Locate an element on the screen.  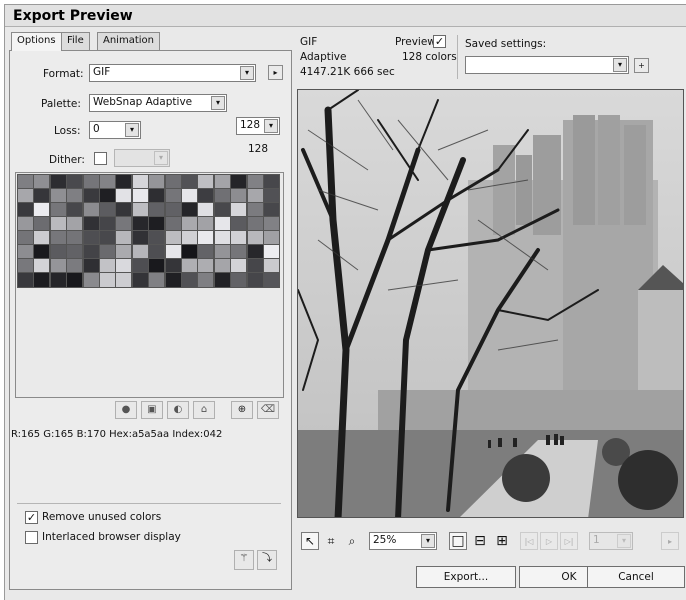
optimize-wand-icon: ⚚ is located at coordinates (244, 560).